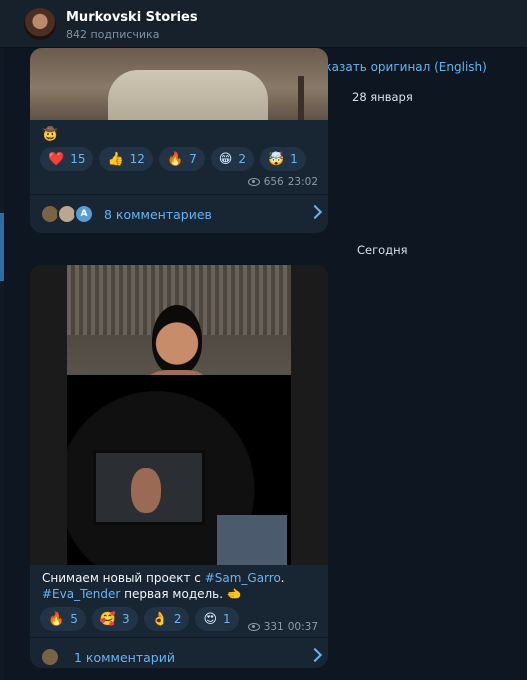 This screenshot has width=527, height=680. What do you see at coordinates (234, 594) in the screenshot?
I see `caption-emoji: 🫲` at bounding box center [234, 594].